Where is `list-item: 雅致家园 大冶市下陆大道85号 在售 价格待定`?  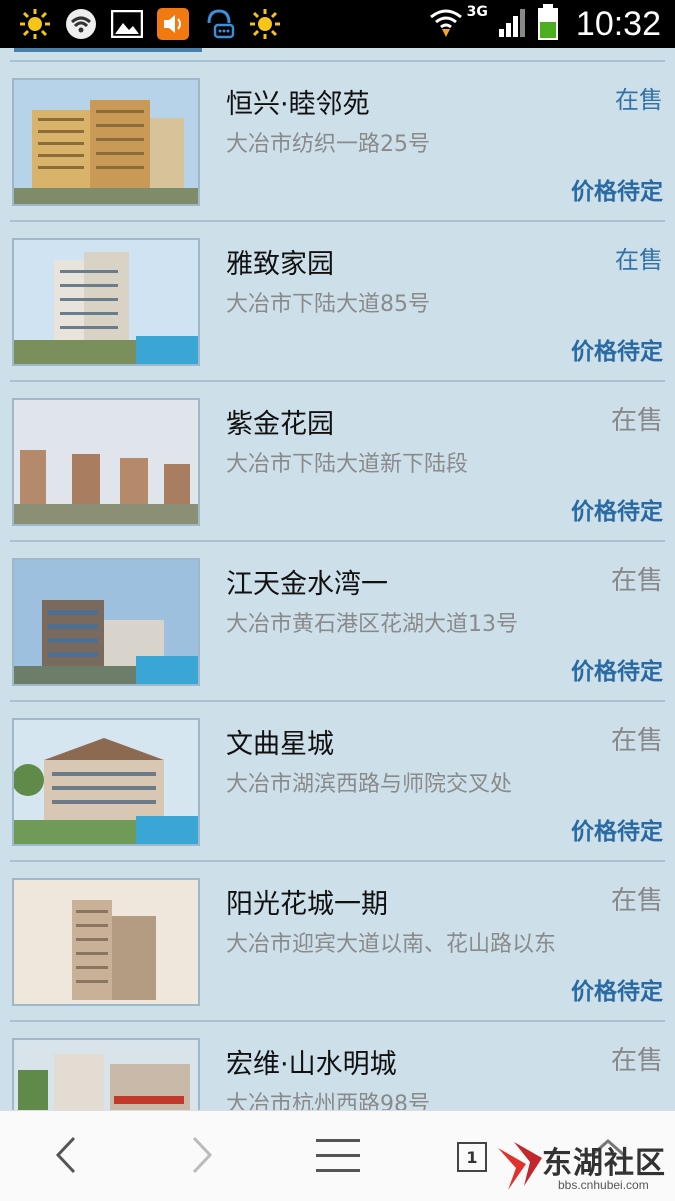 list-item: 雅致家园 大冶市下陆大道85号 在售 价格待定 is located at coordinates (337, 301).